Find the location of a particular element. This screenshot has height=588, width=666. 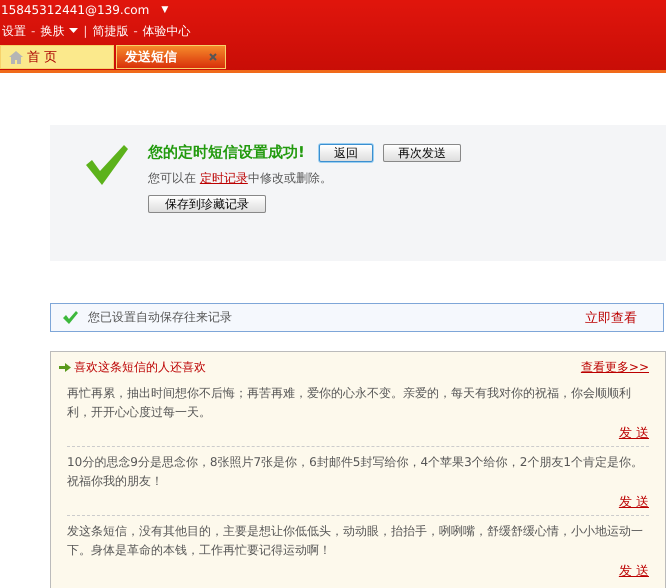

message-text: 10分的思念9分是思念你，8张照片7张是你，6封邮件5封写给你，4个苹果3个给你，2个朋友1个肯定是你。祝福你我的朋友！ is located at coordinates (355, 472).